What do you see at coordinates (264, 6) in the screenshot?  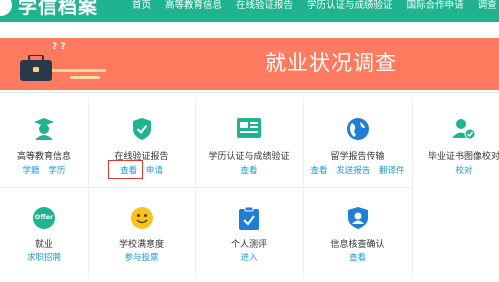 I see `nav-item-online-verification: 在线验证报告` at bounding box center [264, 6].